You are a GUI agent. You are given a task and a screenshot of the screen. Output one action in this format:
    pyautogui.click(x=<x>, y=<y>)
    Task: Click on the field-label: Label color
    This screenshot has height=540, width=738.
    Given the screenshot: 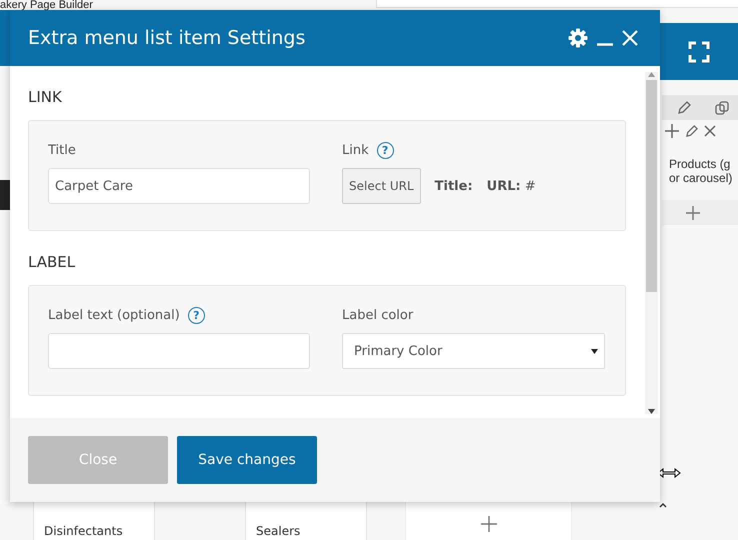 What is the action you would take?
    pyautogui.click(x=378, y=315)
    